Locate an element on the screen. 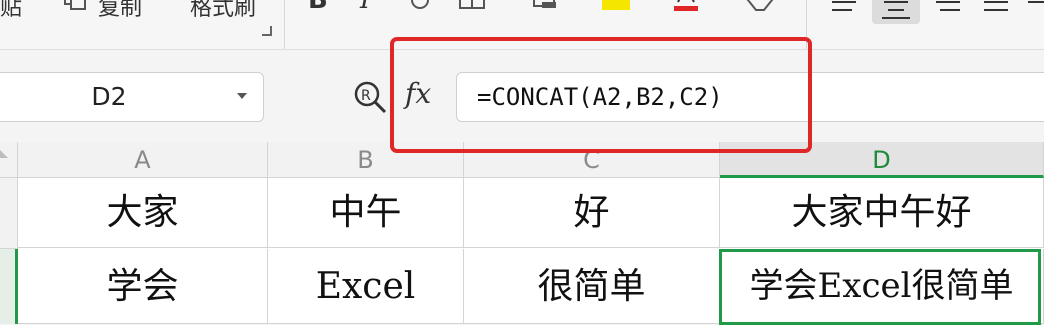 The image size is (1044, 325). corner-cell is located at coordinates (9, 160).